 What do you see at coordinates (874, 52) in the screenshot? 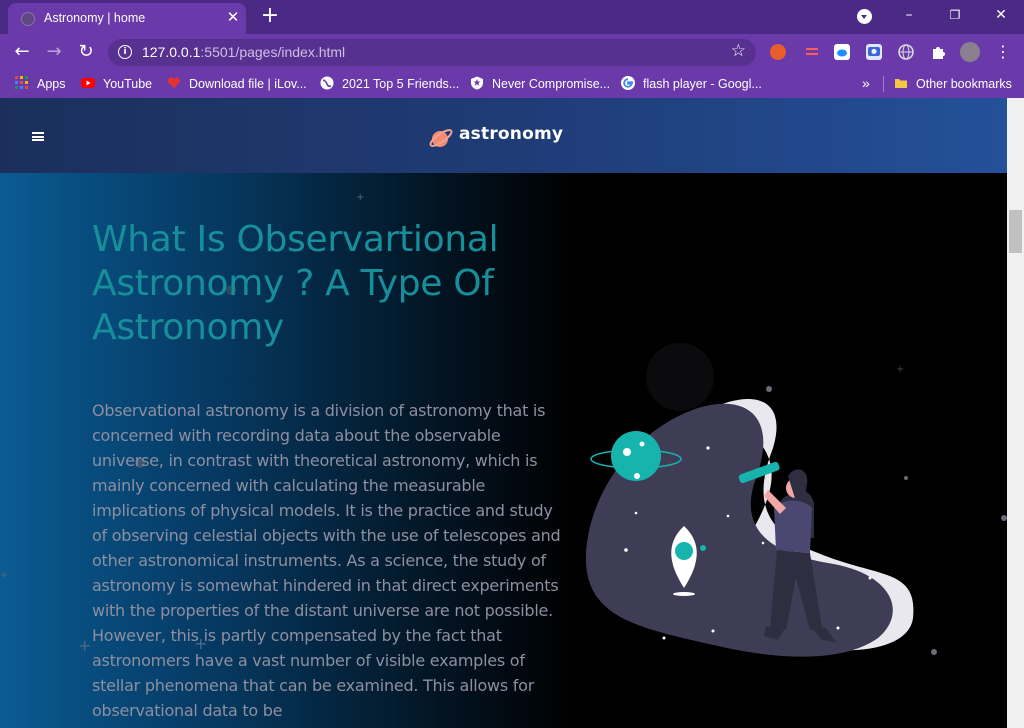
I see `extension-screen-icon` at bounding box center [874, 52].